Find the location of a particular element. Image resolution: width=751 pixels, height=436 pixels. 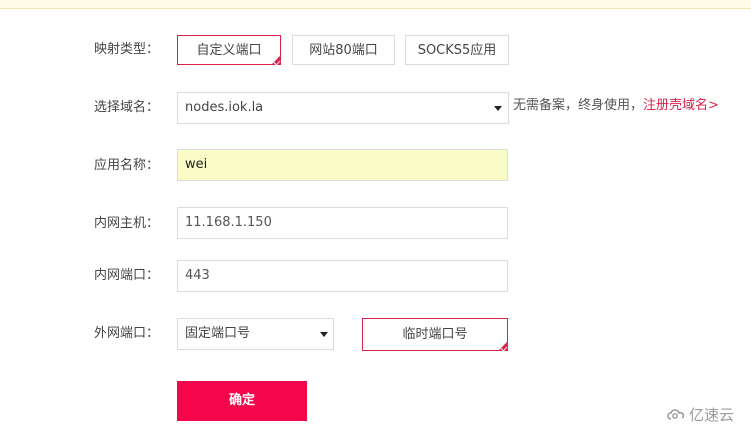

mapping-type-custom-port-label: 自定义端口 is located at coordinates (229, 50).